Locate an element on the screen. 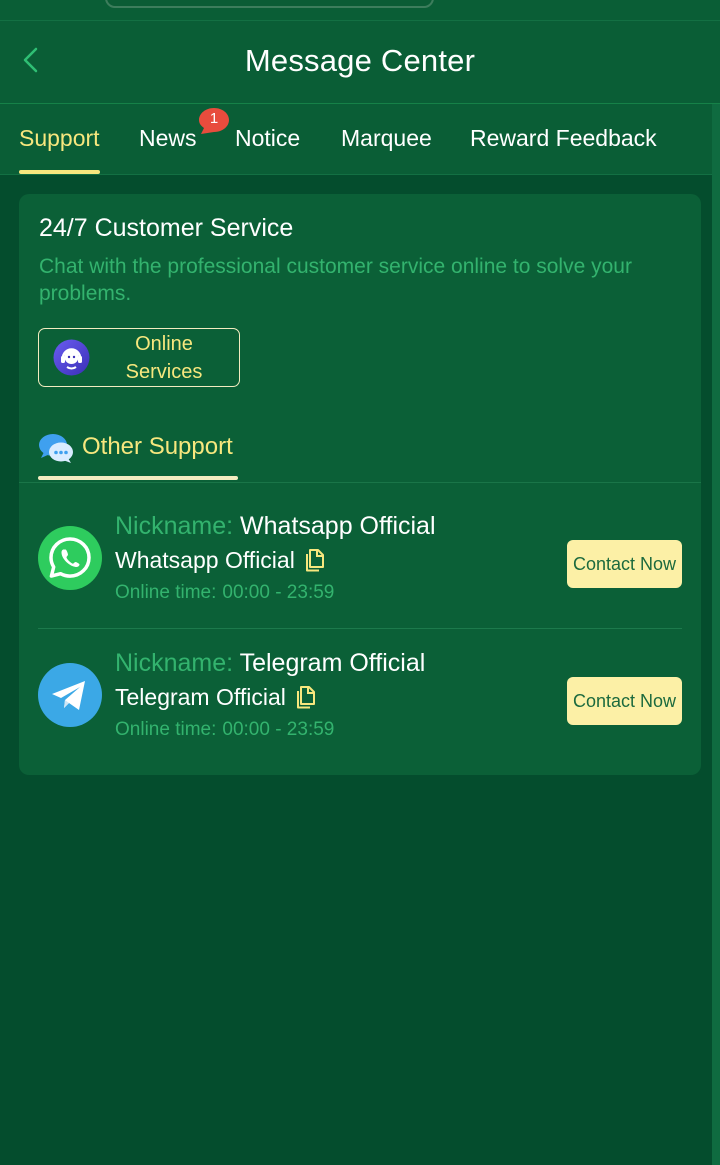 This screenshot has width=720, height=1165. tab-reward-feedback: Reward Feedback is located at coordinates (563, 138).